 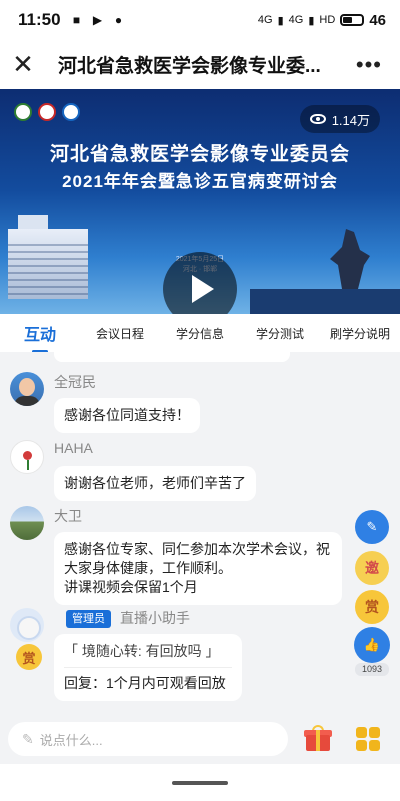 I want to click on view-count-badge: 1.14万, so click(x=339, y=119).